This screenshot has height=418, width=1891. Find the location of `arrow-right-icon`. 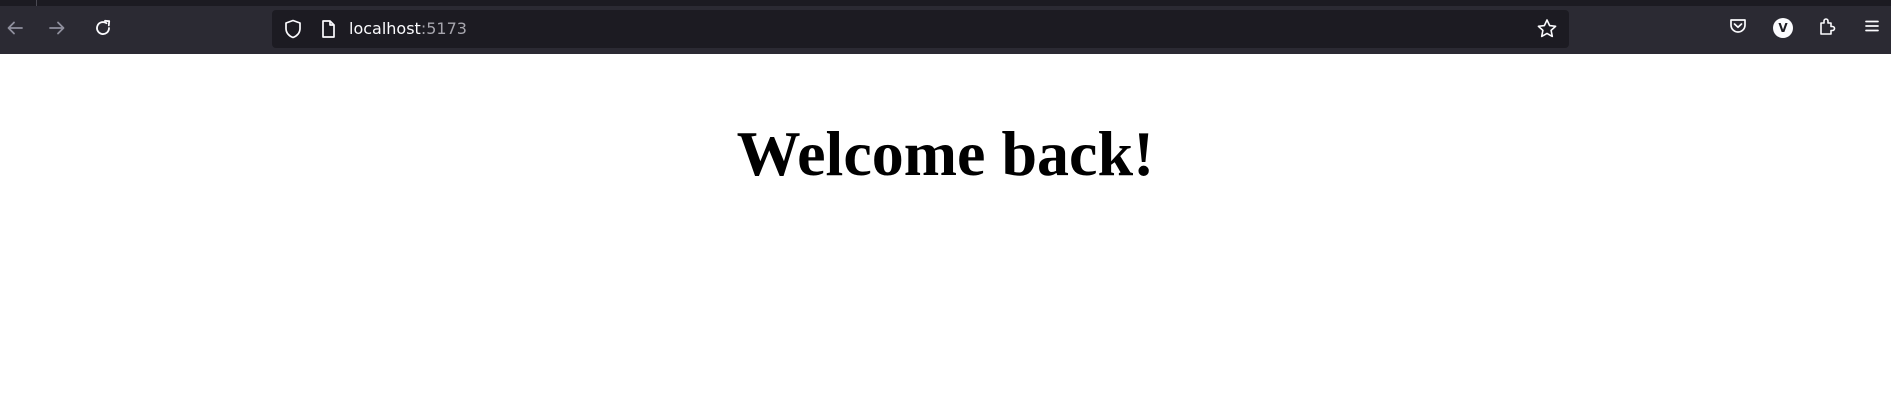

arrow-right-icon is located at coordinates (57, 28).